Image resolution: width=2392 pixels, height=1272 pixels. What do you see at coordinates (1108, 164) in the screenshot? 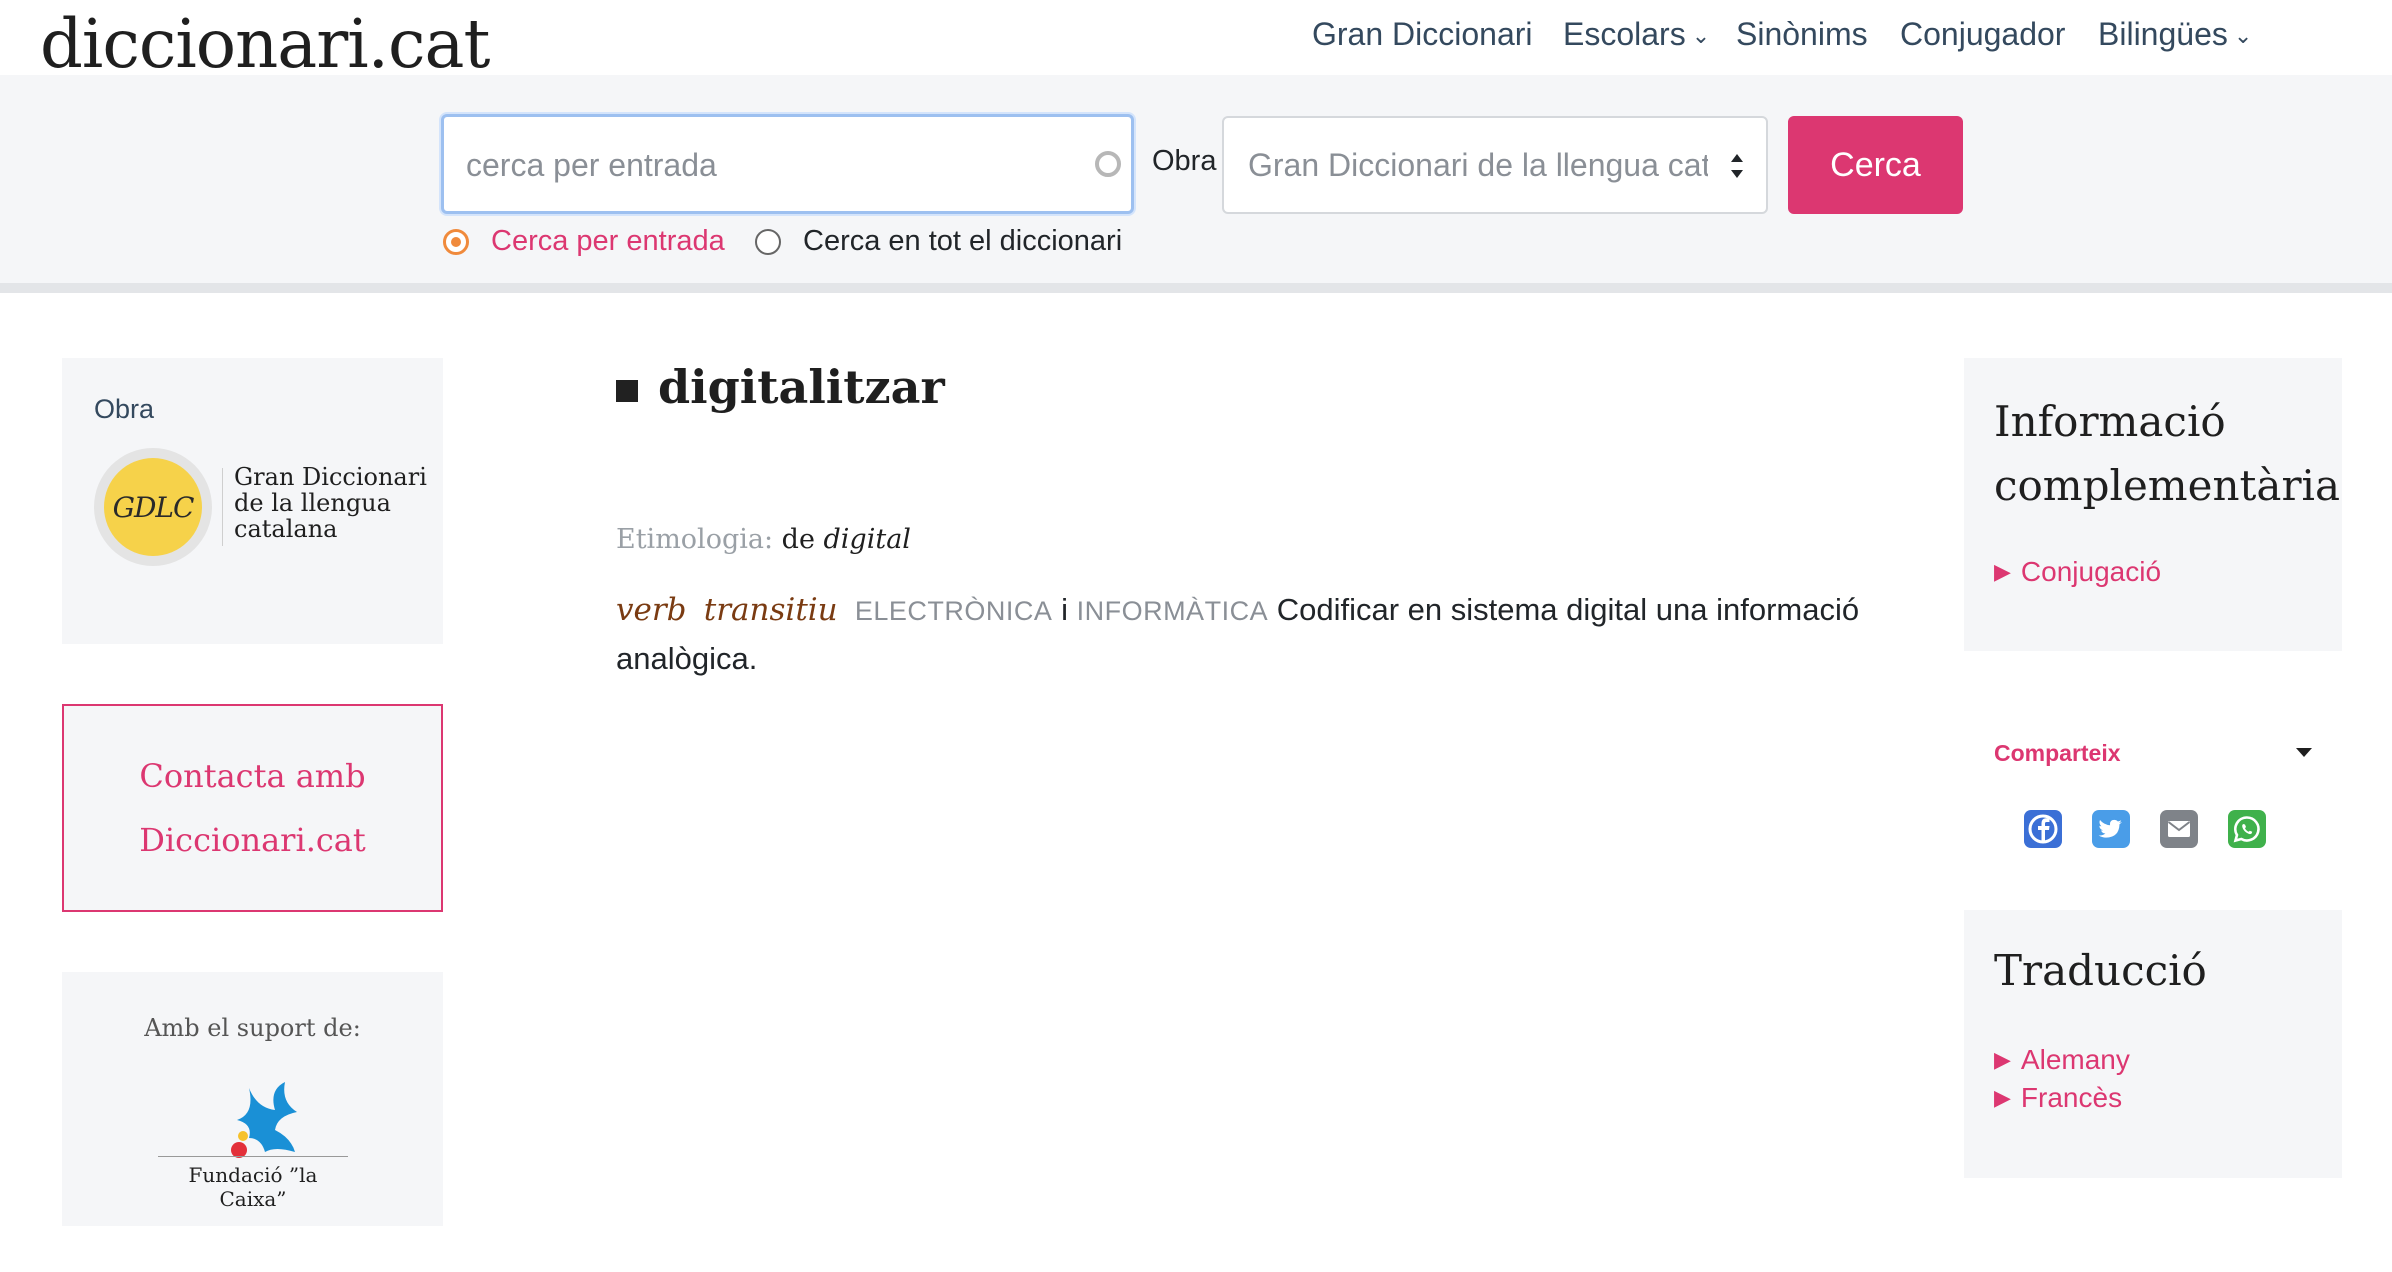
I see `loading-spinner-icon` at bounding box center [1108, 164].